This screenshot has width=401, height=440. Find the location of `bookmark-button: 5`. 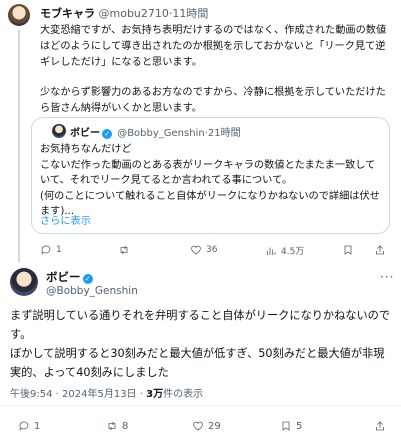

bookmark-button: 5 is located at coordinates (291, 426).